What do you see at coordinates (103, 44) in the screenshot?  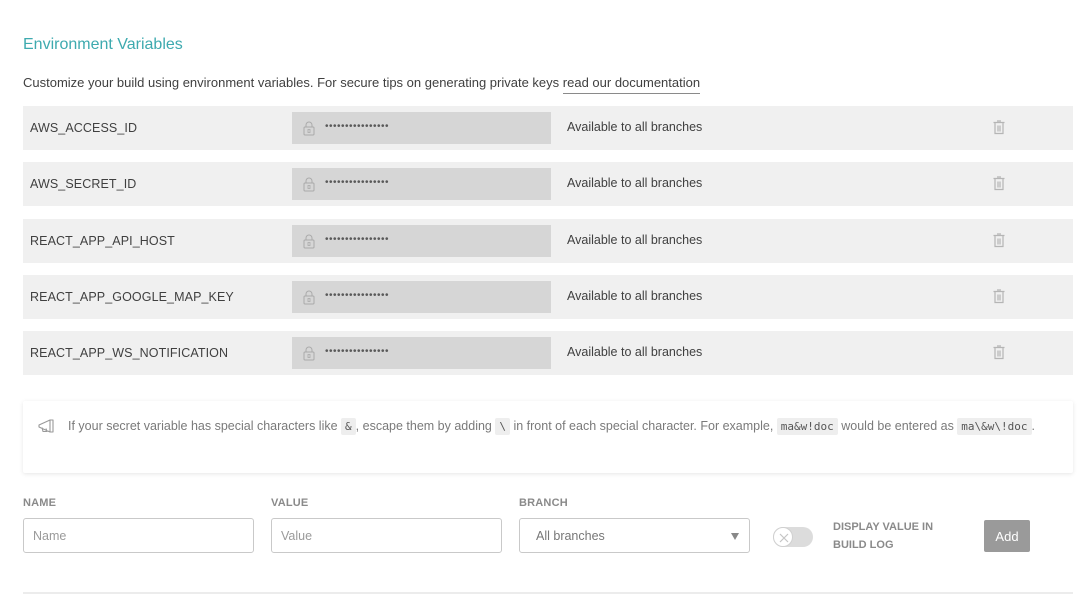 I see `section-title: Environment Variables` at bounding box center [103, 44].